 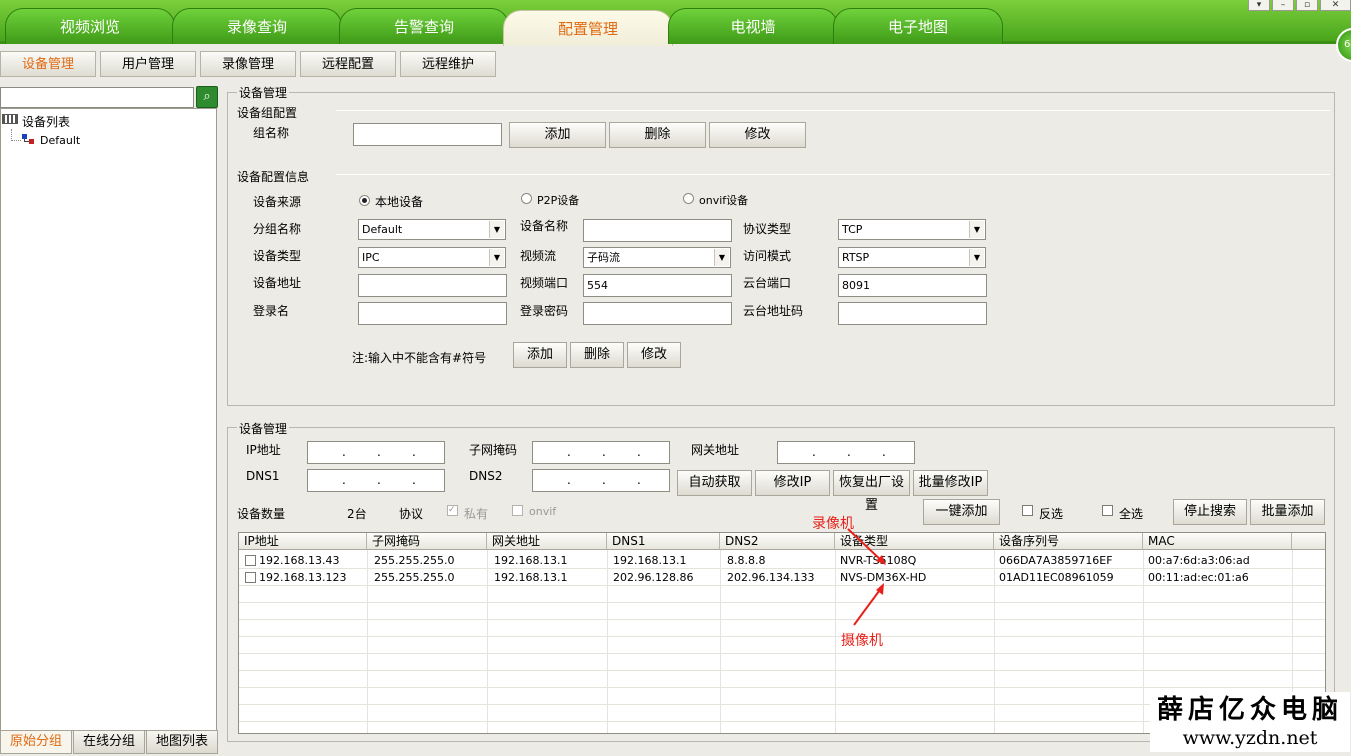 What do you see at coordinates (767, 229) in the screenshot?
I see `protocol-type-label: 协议类型` at bounding box center [767, 229].